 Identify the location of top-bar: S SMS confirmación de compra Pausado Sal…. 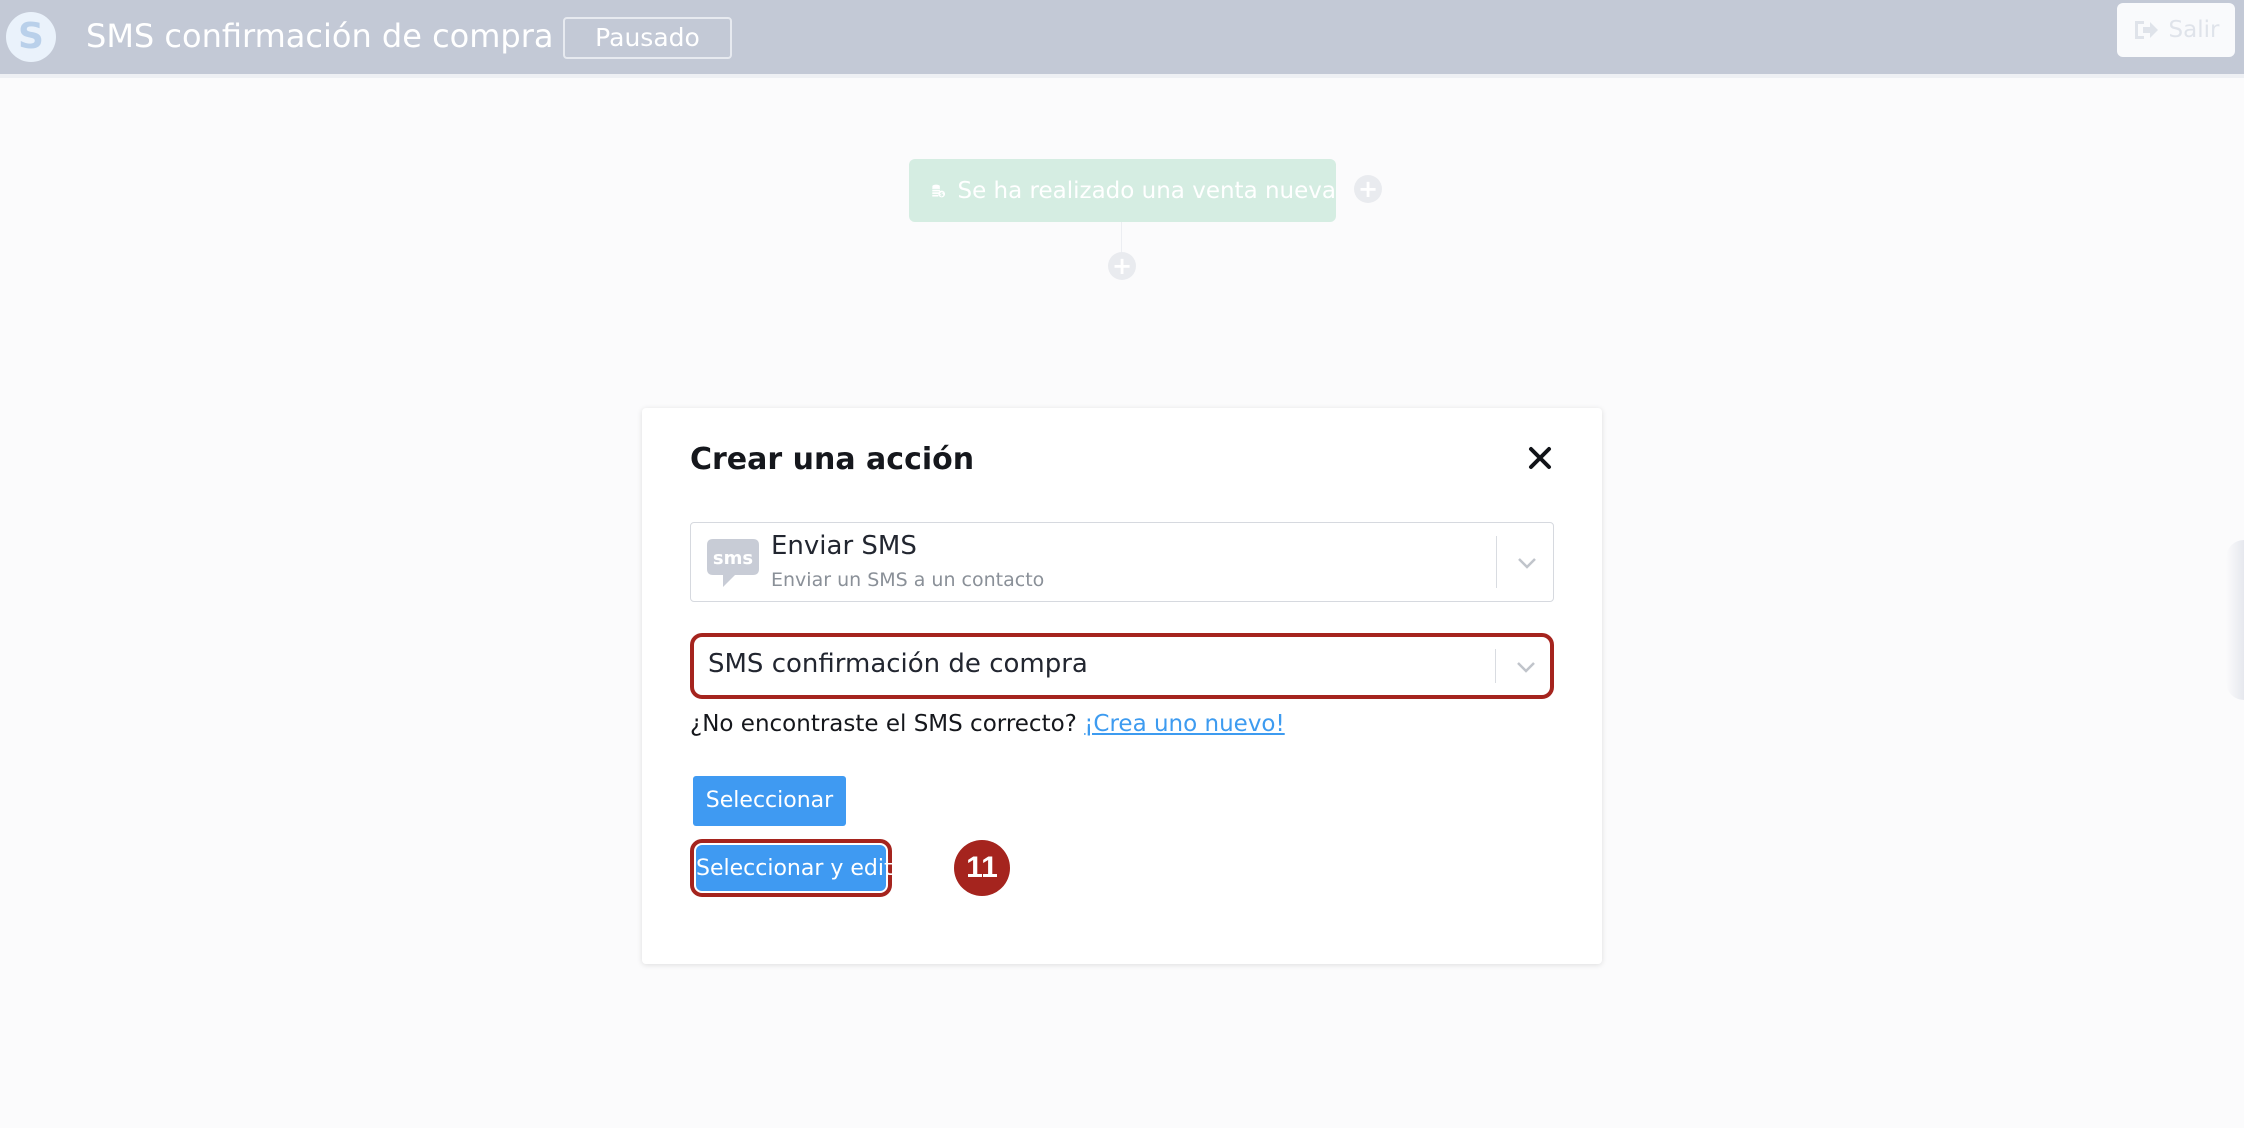
(1122, 39).